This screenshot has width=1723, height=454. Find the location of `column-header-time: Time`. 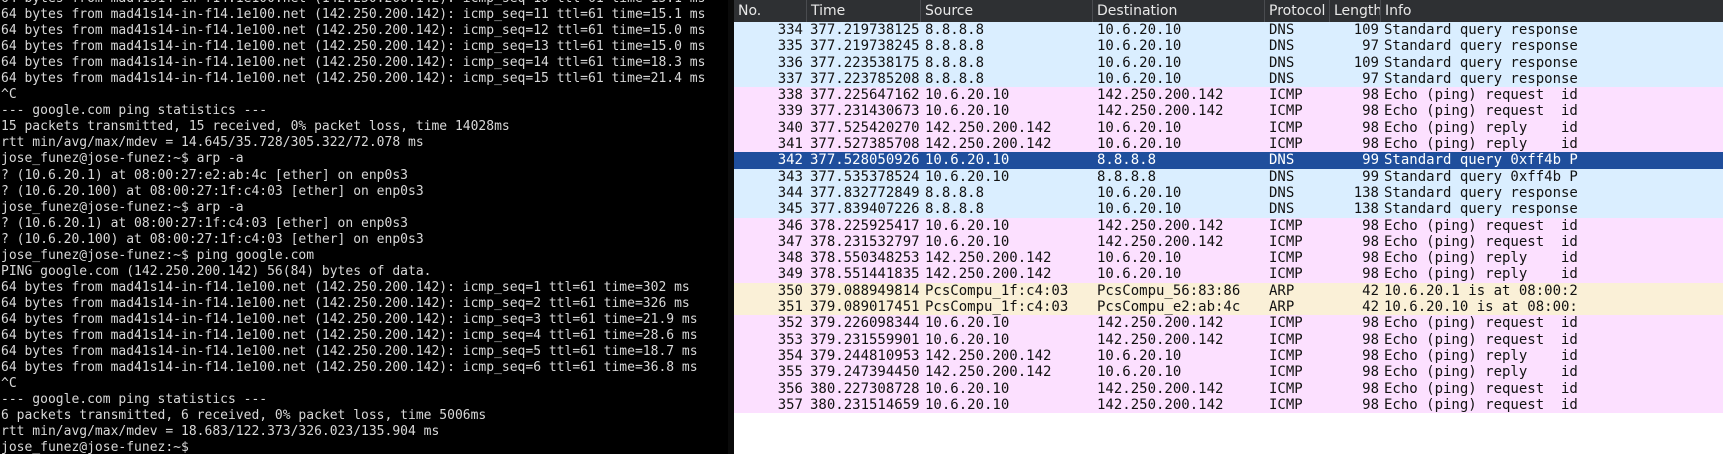

column-header-time: Time is located at coordinates (864, 11).